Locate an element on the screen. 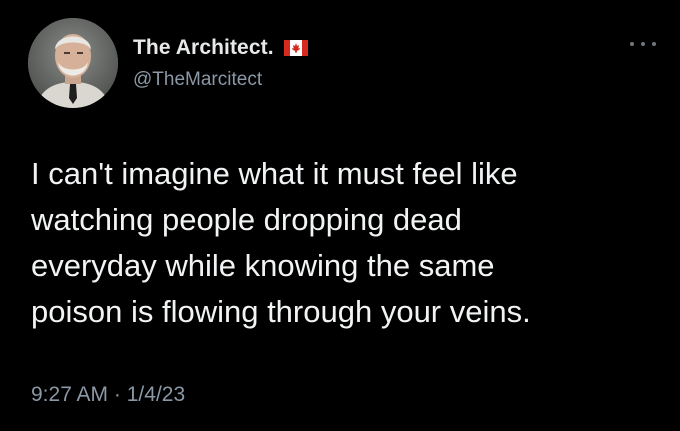 Image resolution: width=680 pixels, height=431 pixels. display-name: The Architect. is located at coordinates (203, 48).